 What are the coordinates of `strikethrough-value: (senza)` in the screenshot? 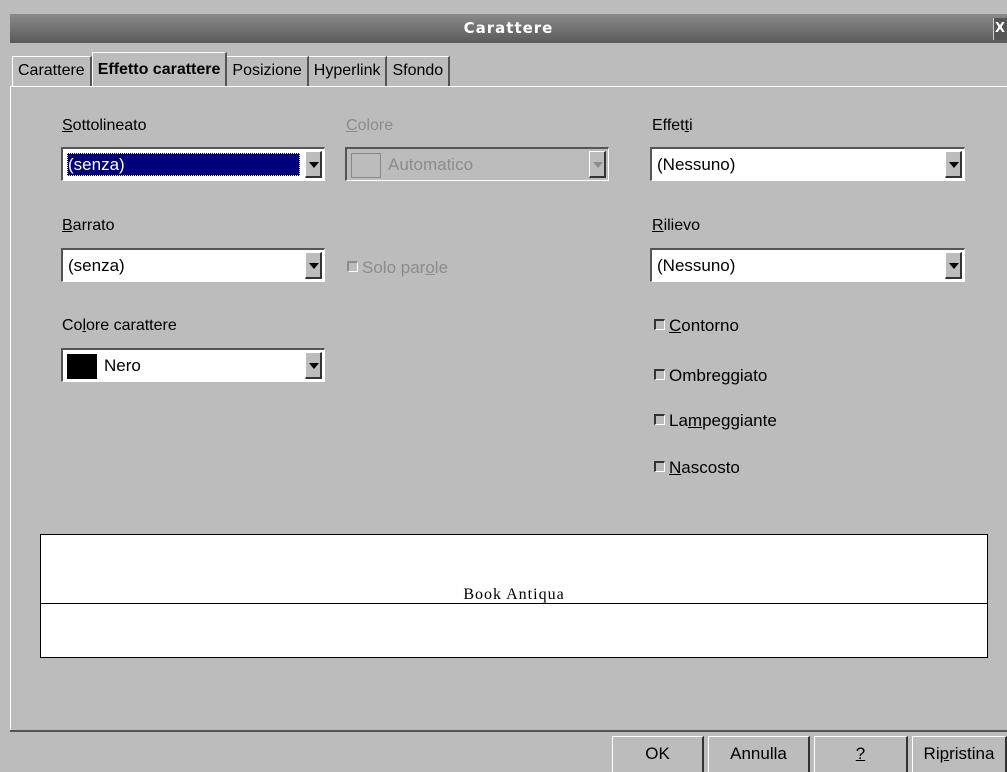 It's located at (96, 265).